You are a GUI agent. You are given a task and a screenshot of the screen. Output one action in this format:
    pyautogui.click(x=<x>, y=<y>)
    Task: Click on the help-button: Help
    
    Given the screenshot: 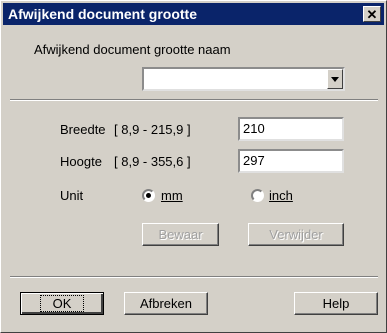 What is the action you would take?
    pyautogui.click(x=336, y=303)
    